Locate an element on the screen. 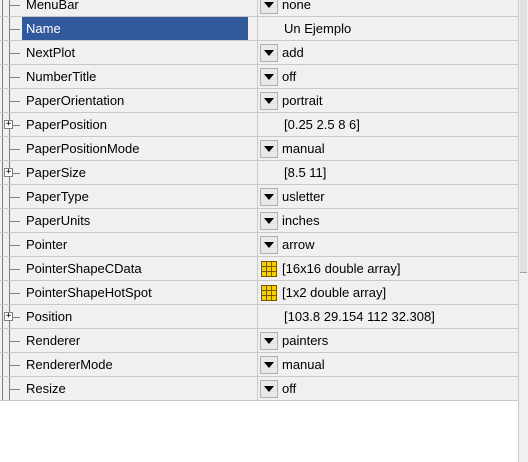 This screenshot has height=462, width=528. property-row: PointerShapeHotSpot [1x2 double array] is located at coordinates (259, 293).